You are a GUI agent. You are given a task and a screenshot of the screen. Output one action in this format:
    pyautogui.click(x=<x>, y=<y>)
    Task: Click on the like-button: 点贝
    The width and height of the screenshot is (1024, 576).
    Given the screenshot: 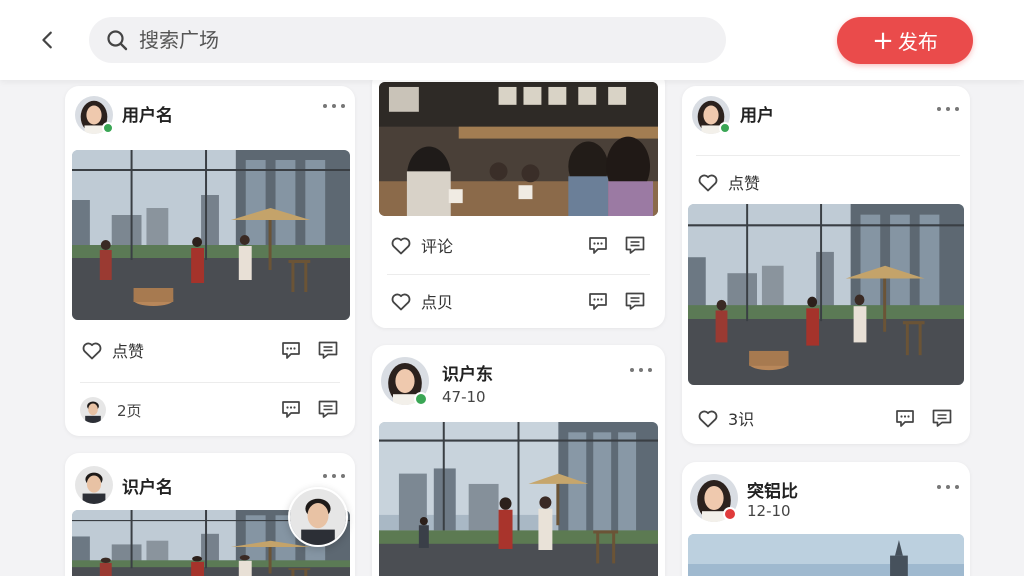 What is the action you would take?
    pyautogui.click(x=421, y=301)
    